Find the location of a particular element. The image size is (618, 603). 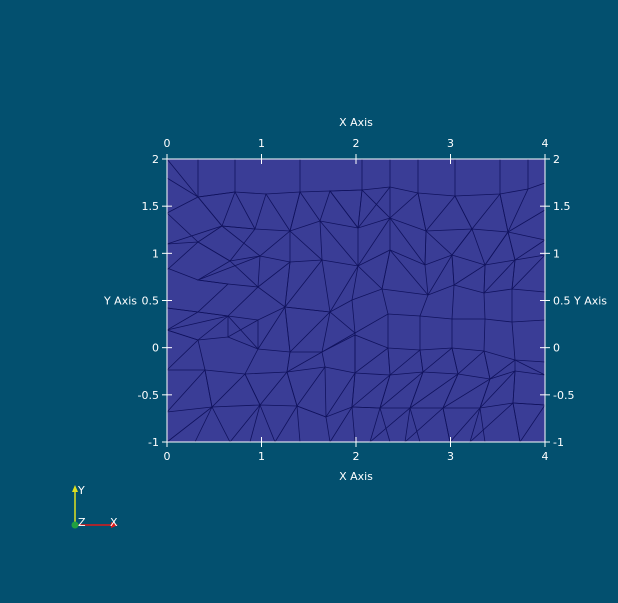

x-tick-label-top: 0 is located at coordinates (167, 143).